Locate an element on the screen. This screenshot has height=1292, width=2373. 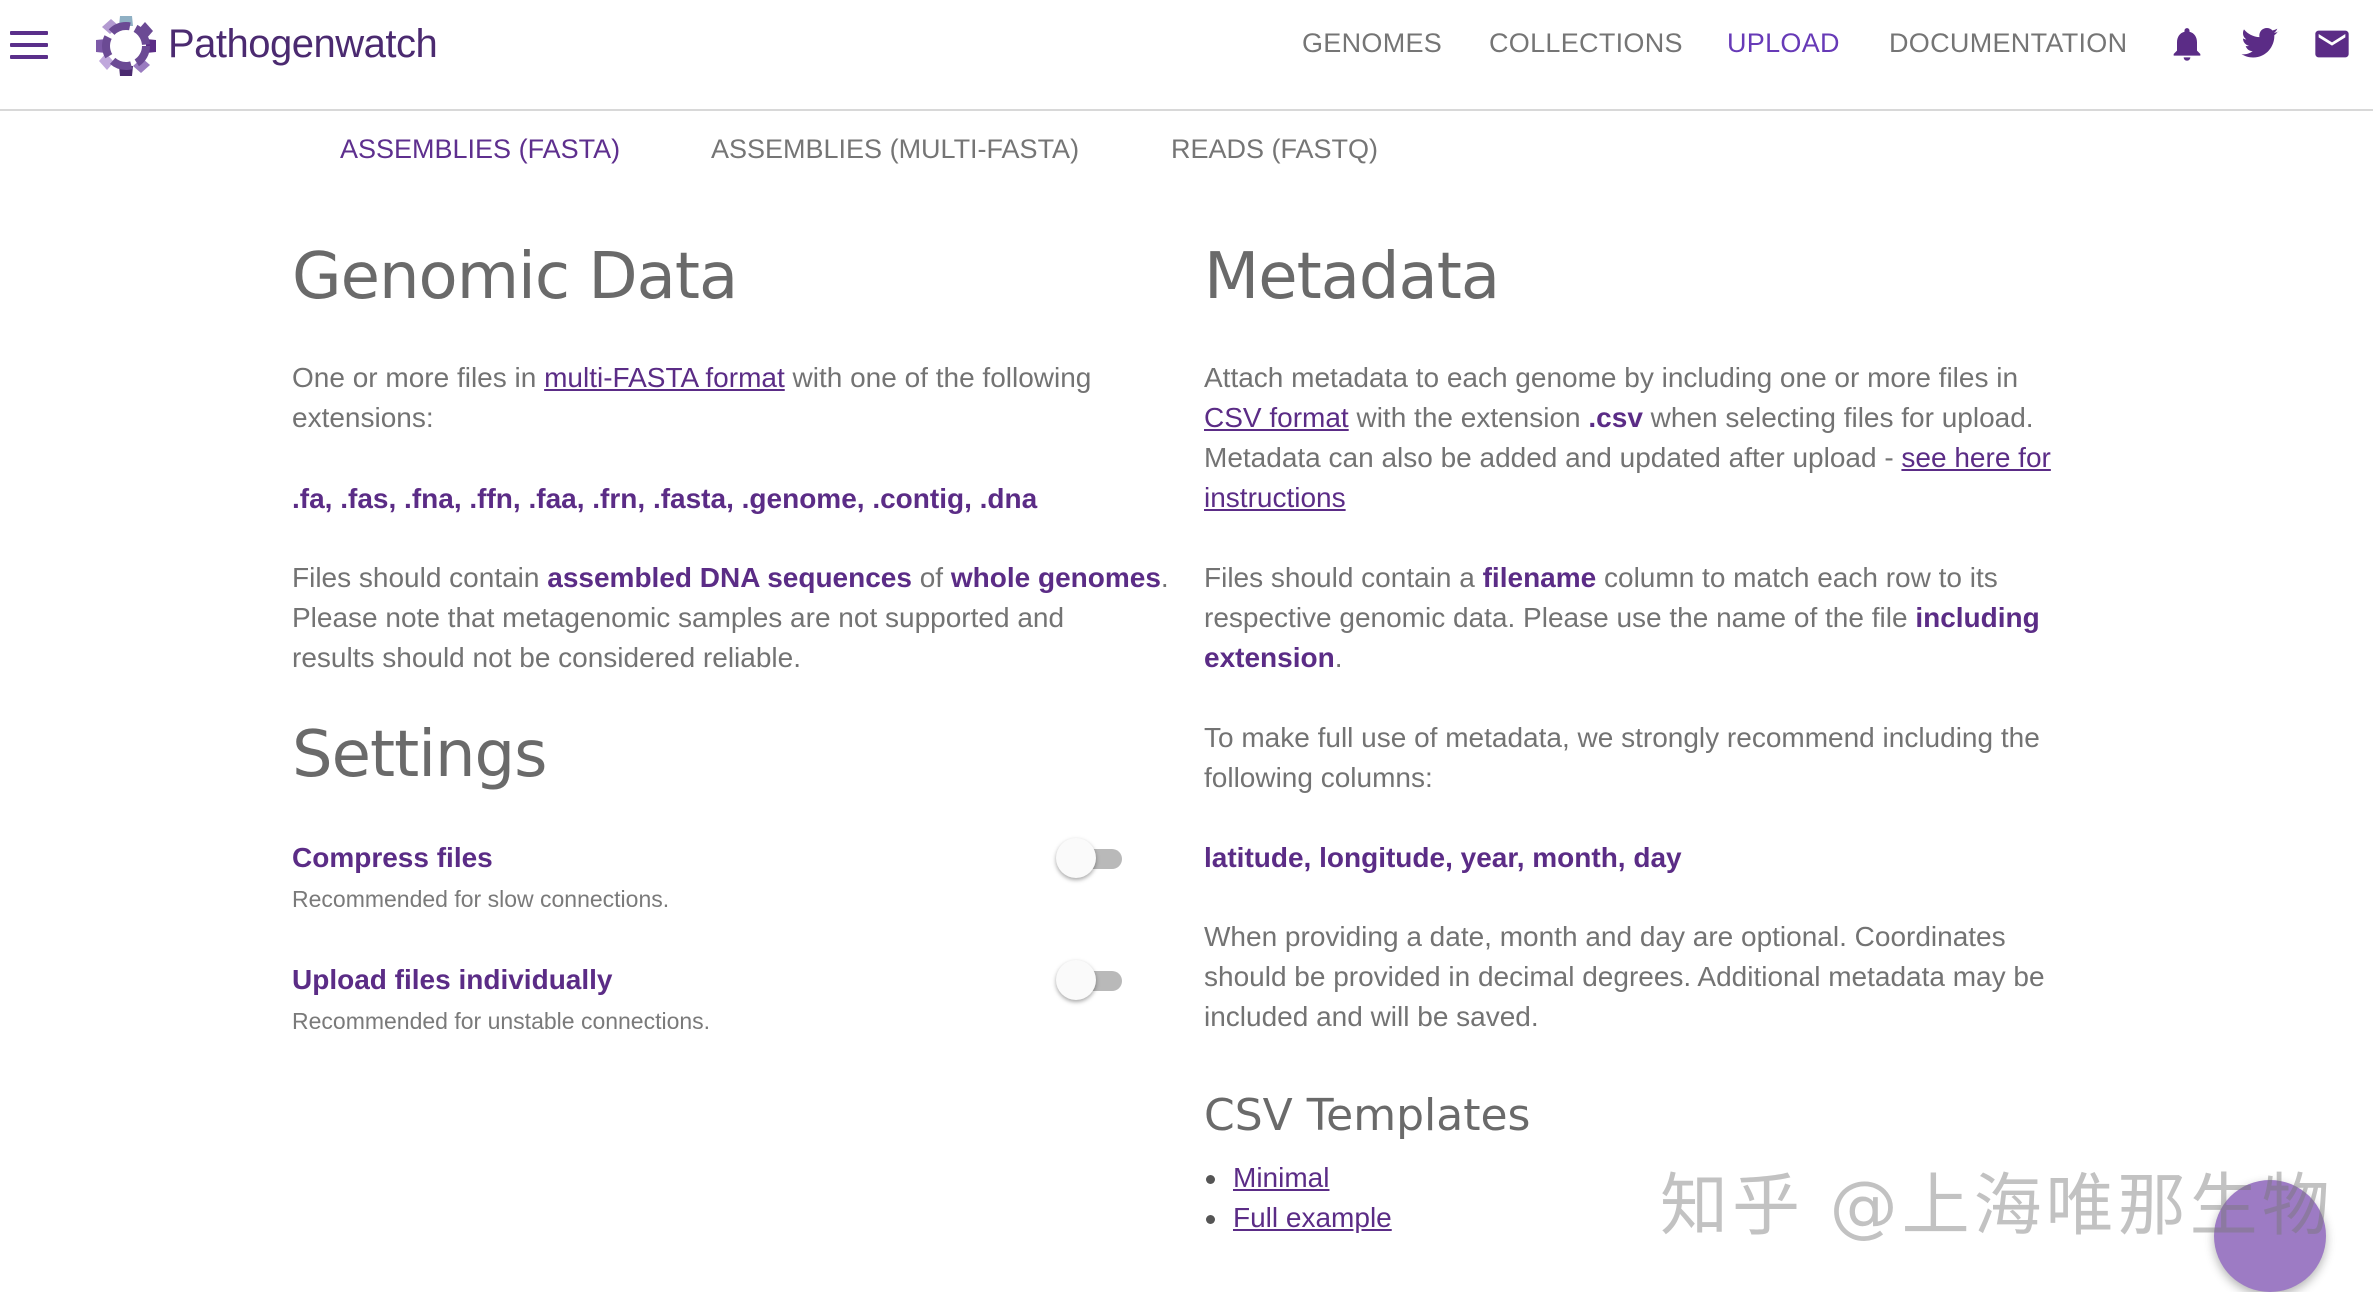
hamburger-menu-icon is located at coordinates (30, 45).